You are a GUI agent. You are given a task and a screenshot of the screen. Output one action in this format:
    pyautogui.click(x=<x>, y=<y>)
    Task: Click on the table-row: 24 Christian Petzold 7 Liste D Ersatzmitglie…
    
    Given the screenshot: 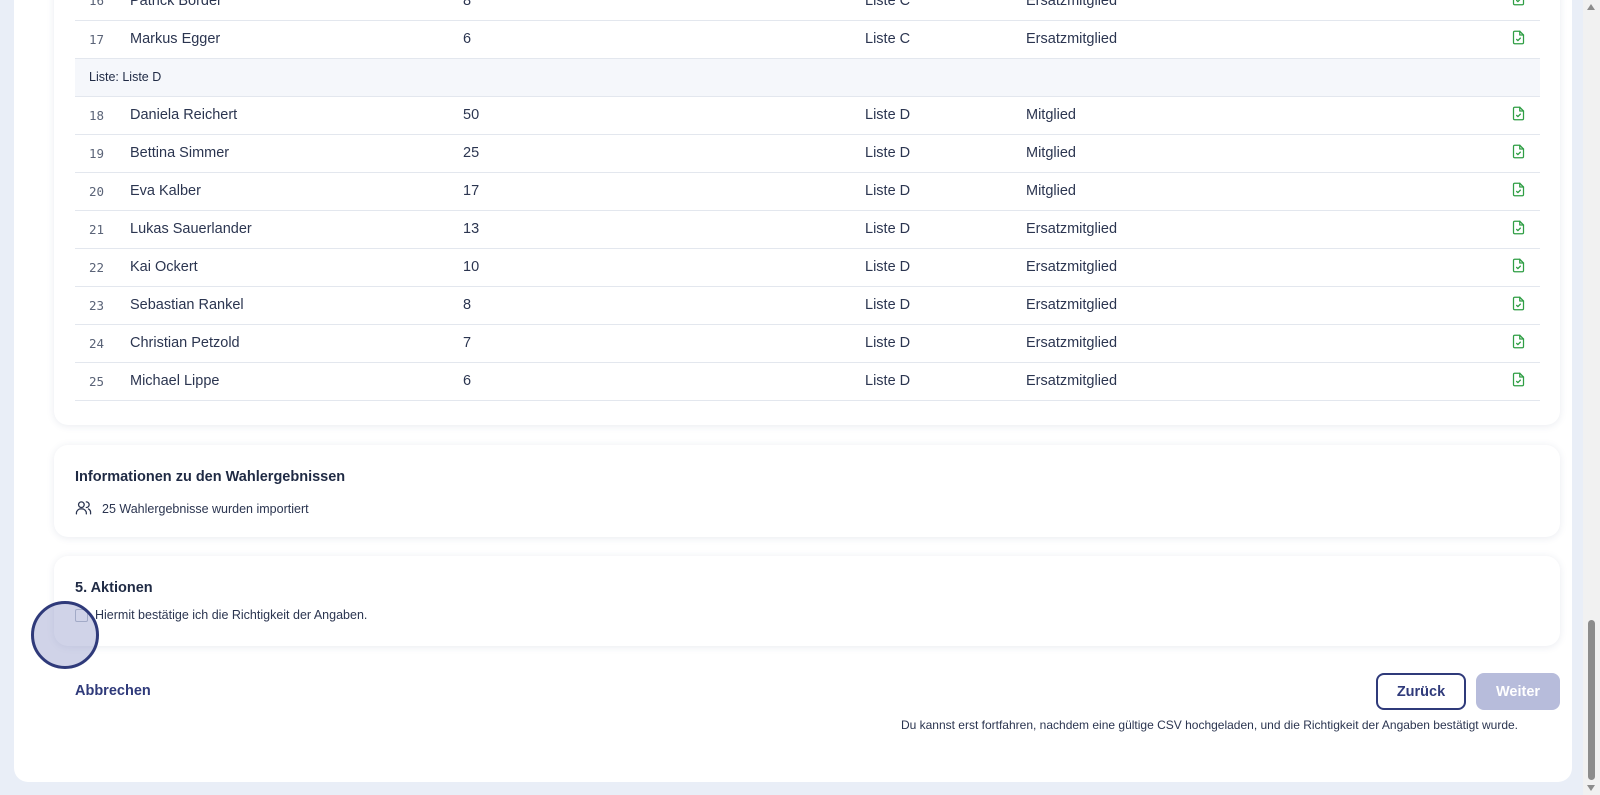 What is the action you would take?
    pyautogui.click(x=807, y=343)
    